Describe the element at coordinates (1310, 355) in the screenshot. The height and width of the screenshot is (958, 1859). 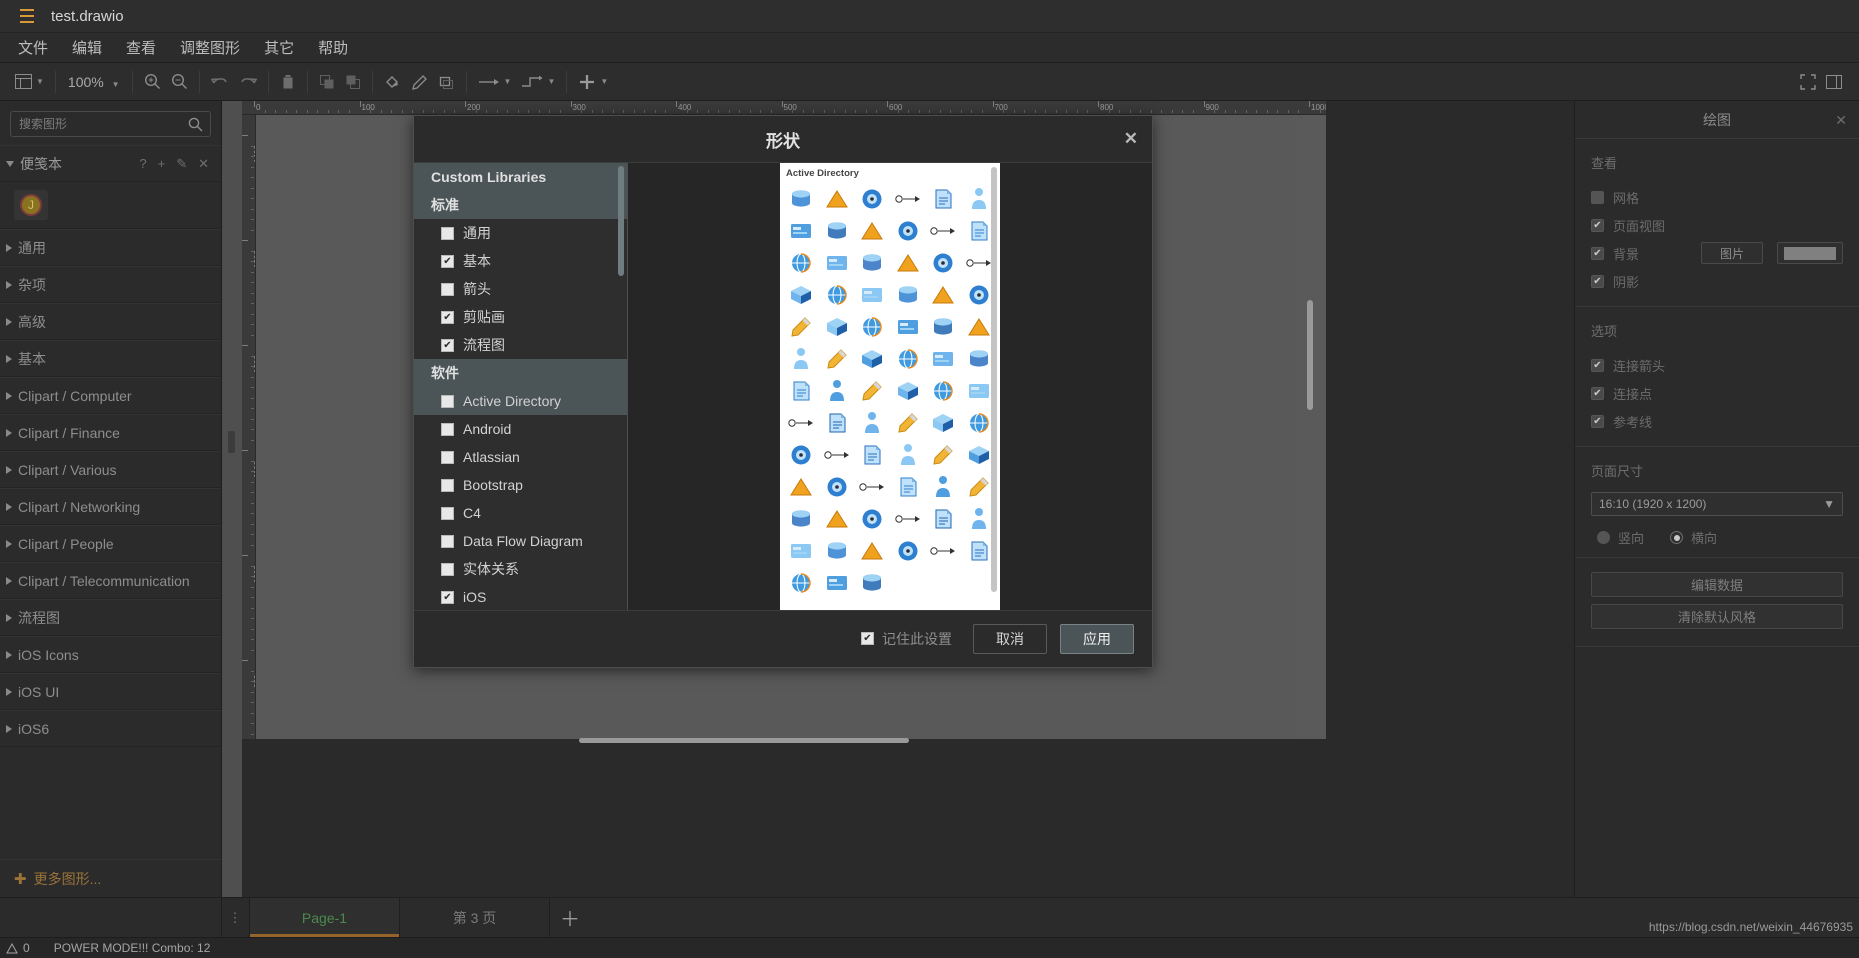
I see `canvas-vscrollbar-thumb` at that location.